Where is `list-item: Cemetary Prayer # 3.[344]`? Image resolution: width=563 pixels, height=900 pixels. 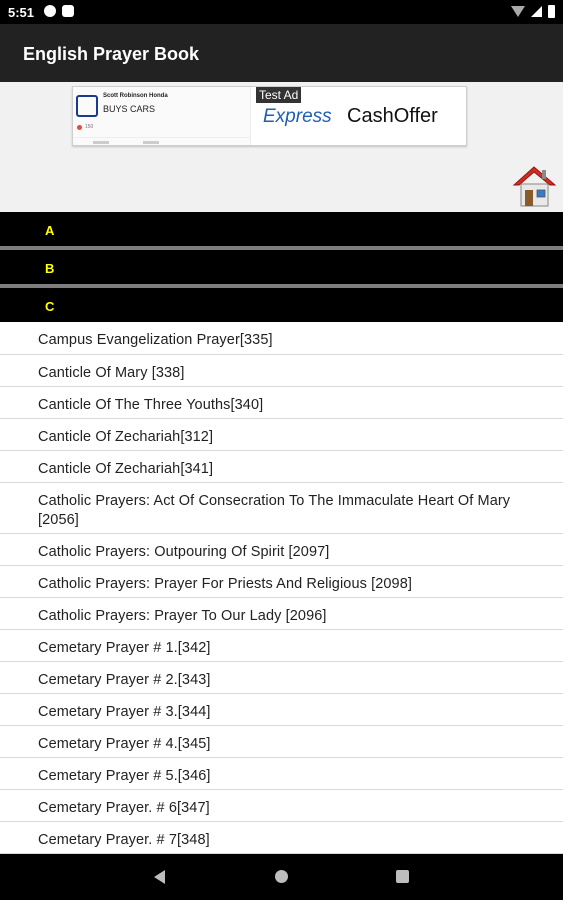
list-item: Cemetary Prayer # 3.[344] is located at coordinates (281, 710).